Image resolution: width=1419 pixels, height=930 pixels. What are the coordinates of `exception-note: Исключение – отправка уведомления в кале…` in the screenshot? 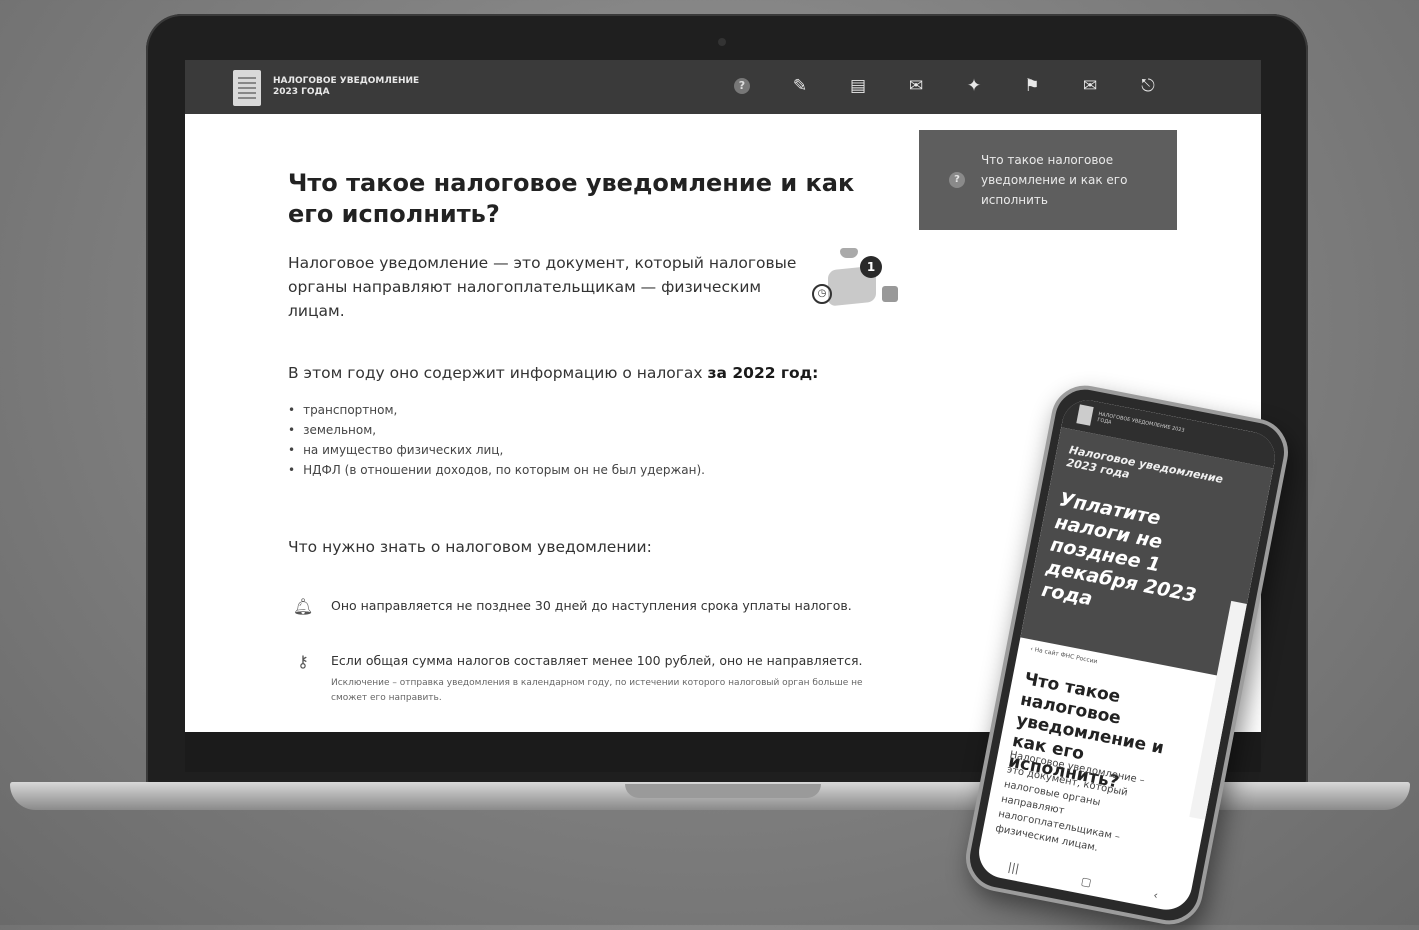 It's located at (597, 690).